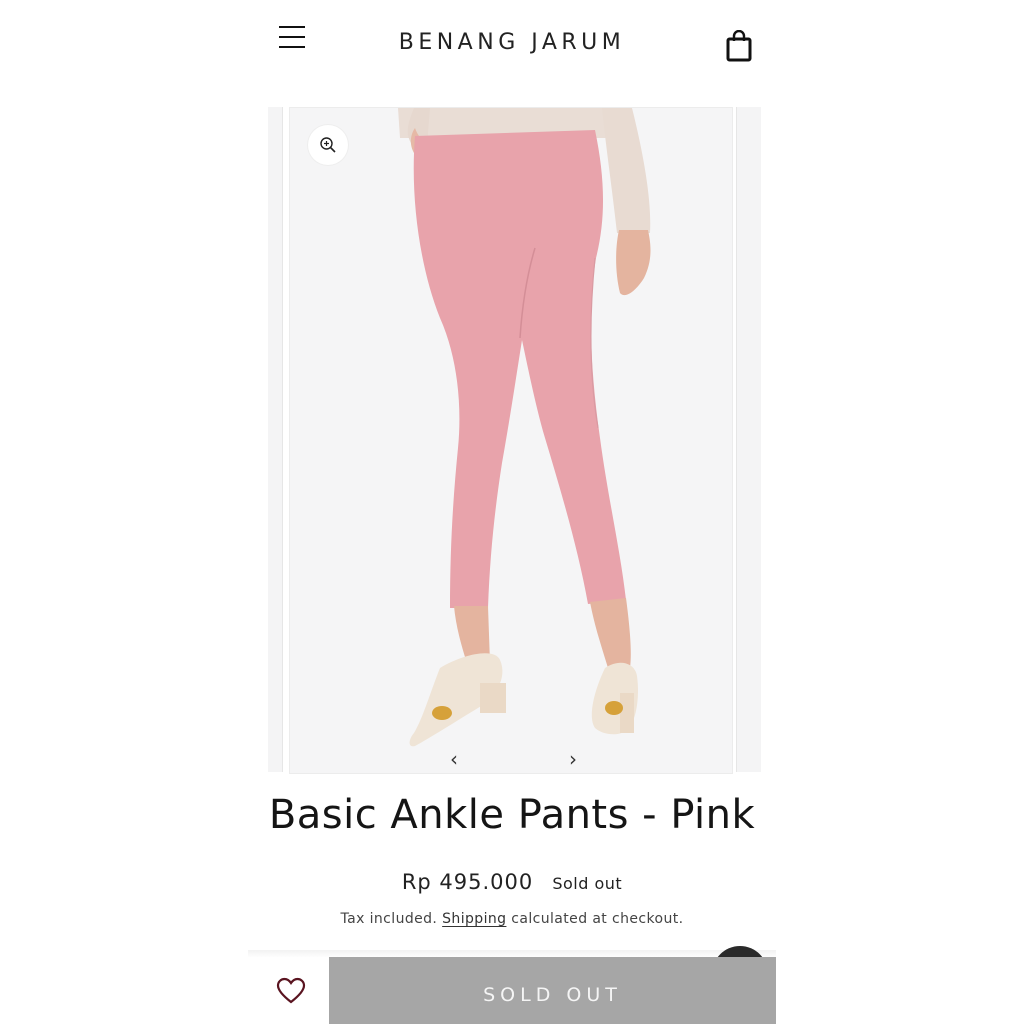  What do you see at coordinates (573, 759) in the screenshot?
I see `gallery-next-button: ›` at bounding box center [573, 759].